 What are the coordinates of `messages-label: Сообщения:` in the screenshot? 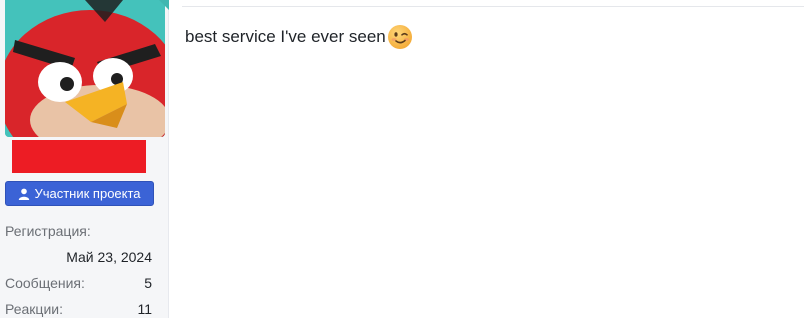 It's located at (45, 283).